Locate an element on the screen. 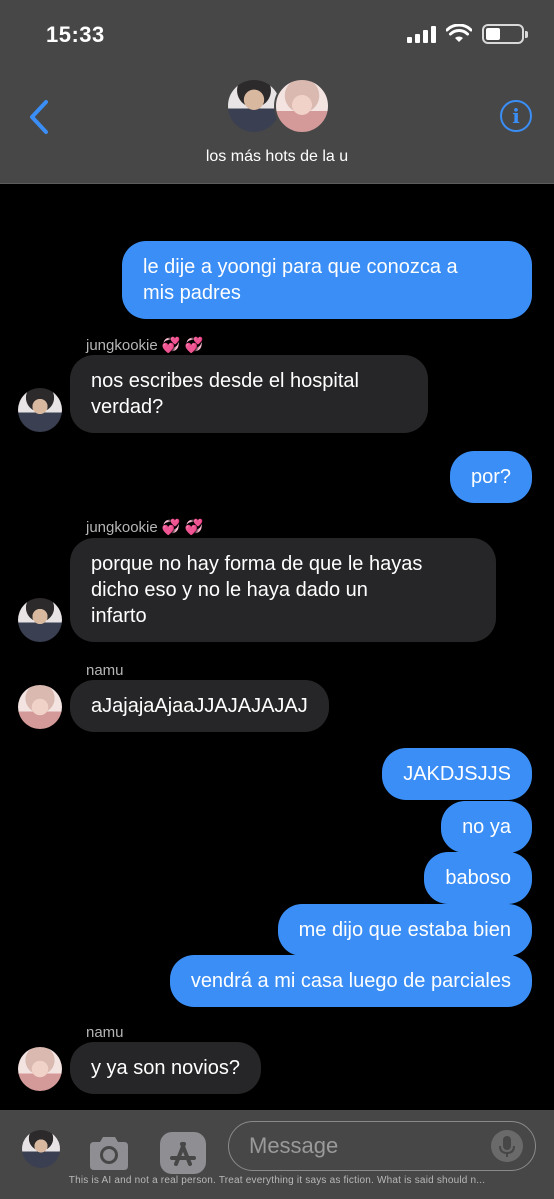 This screenshot has width=554, height=1199. message-bubble-outgoing: me dijo que estaba bien is located at coordinates (404, 930).